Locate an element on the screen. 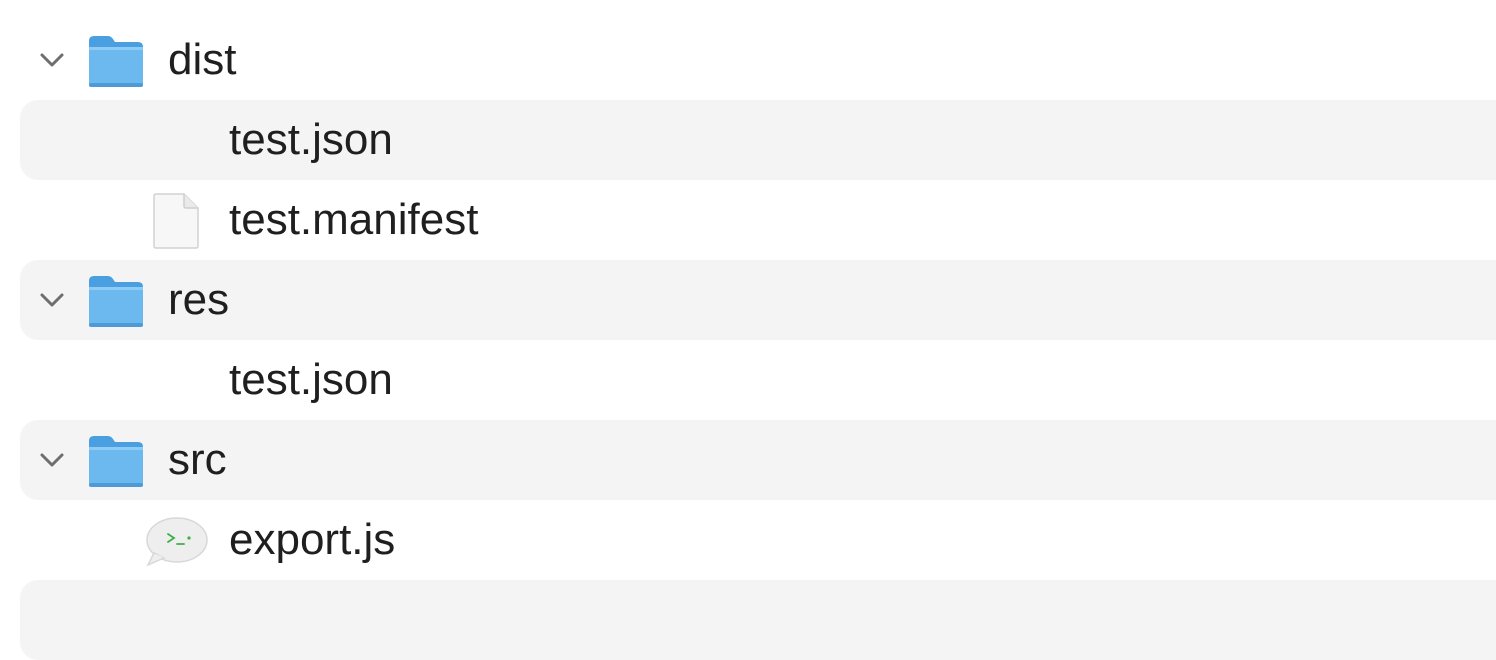 The image size is (1496, 660). tree-item-label: res is located at coordinates (199, 299).